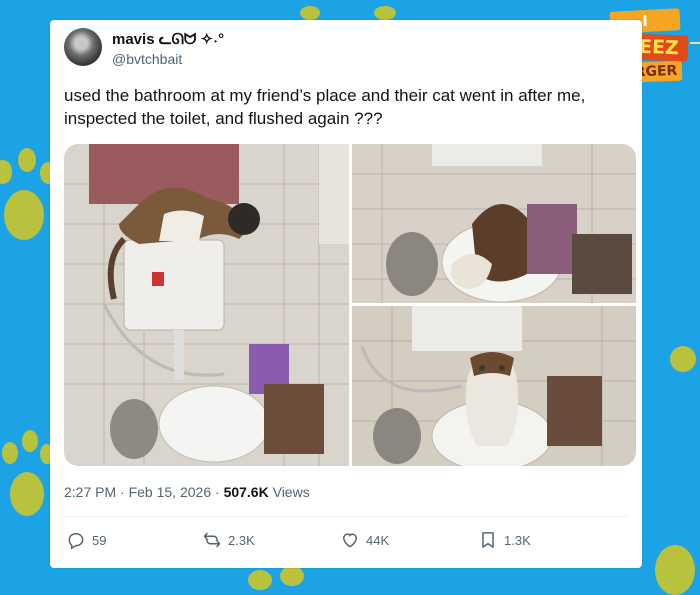 This screenshot has width=700, height=595. I want to click on reply-button: 59, so click(86, 540).